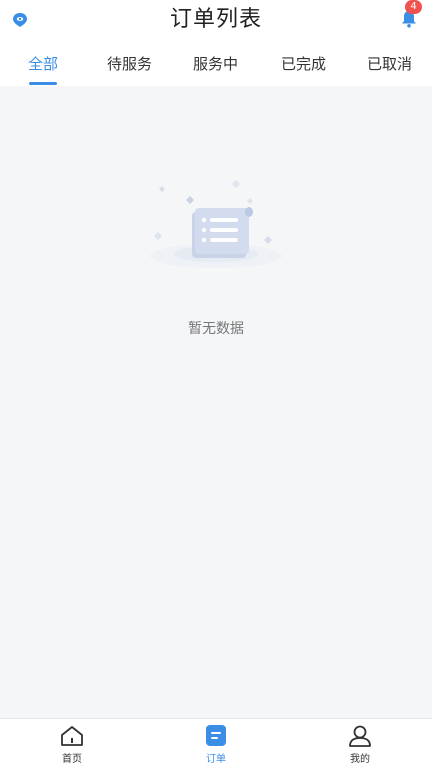 This screenshot has height=768, width=432. What do you see at coordinates (129, 66) in the screenshot?
I see `tab-pending-service: 待服务` at bounding box center [129, 66].